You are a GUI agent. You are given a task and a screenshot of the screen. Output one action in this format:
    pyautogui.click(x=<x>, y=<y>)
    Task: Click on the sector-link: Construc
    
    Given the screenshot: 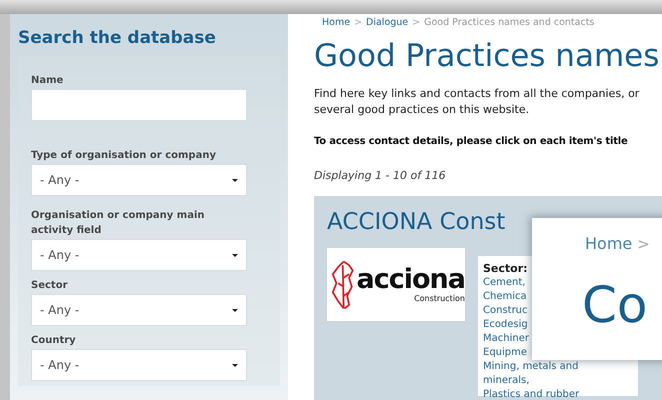 What is the action you would take?
    pyautogui.click(x=505, y=311)
    